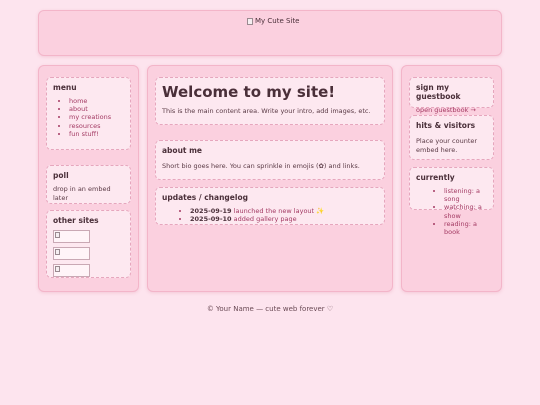 This screenshot has width=540, height=405. What do you see at coordinates (465, 211) in the screenshot?
I see `currently-item: watching: a show` at bounding box center [465, 211].